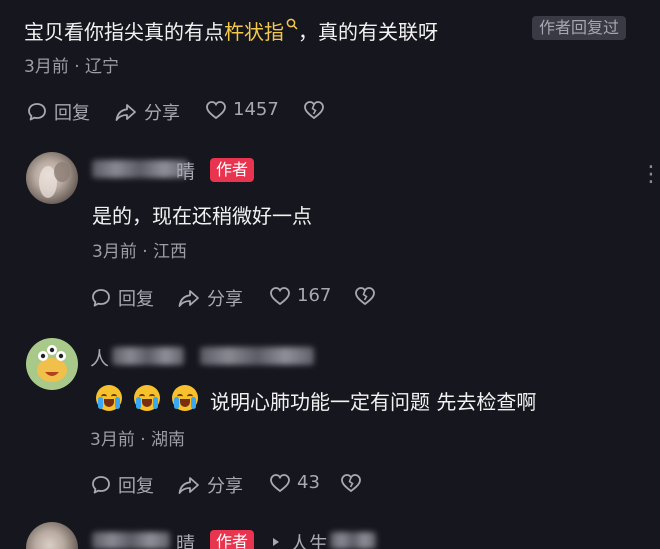  Describe the element at coordinates (314, 295) in the screenshot. I see `like-count: 167` at that location.